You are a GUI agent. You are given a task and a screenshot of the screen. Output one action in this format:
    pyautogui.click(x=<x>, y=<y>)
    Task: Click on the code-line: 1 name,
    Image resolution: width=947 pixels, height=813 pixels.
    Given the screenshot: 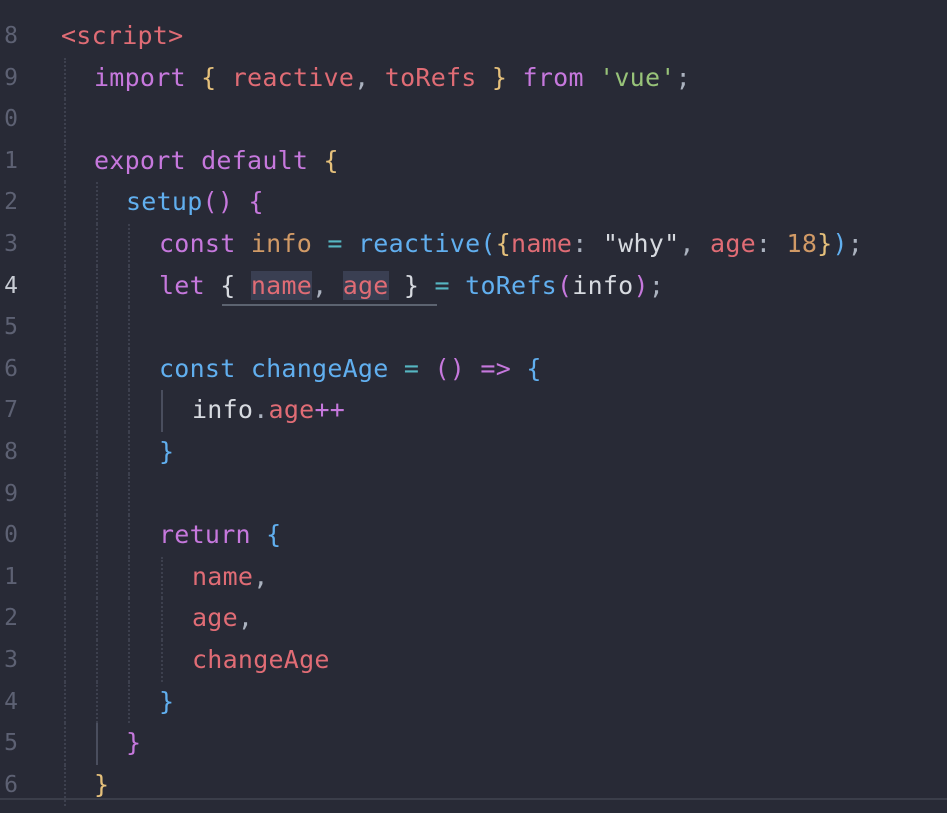 What is the action you would take?
    pyautogui.click(x=473, y=577)
    